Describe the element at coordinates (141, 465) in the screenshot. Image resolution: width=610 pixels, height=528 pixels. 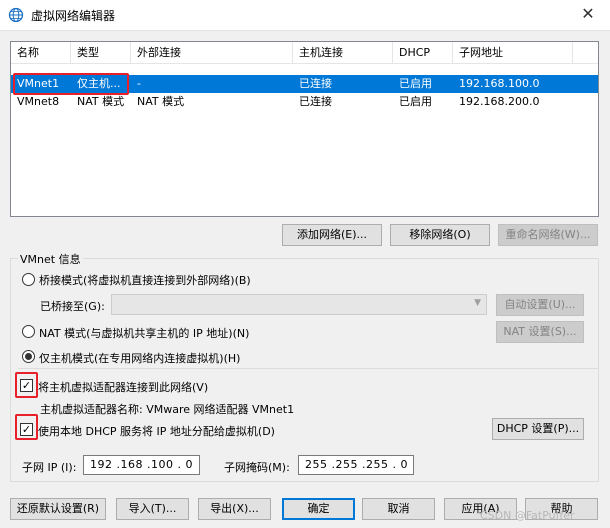
I see `subnet-ip-input: 192 .168 .100 . 0` at that location.